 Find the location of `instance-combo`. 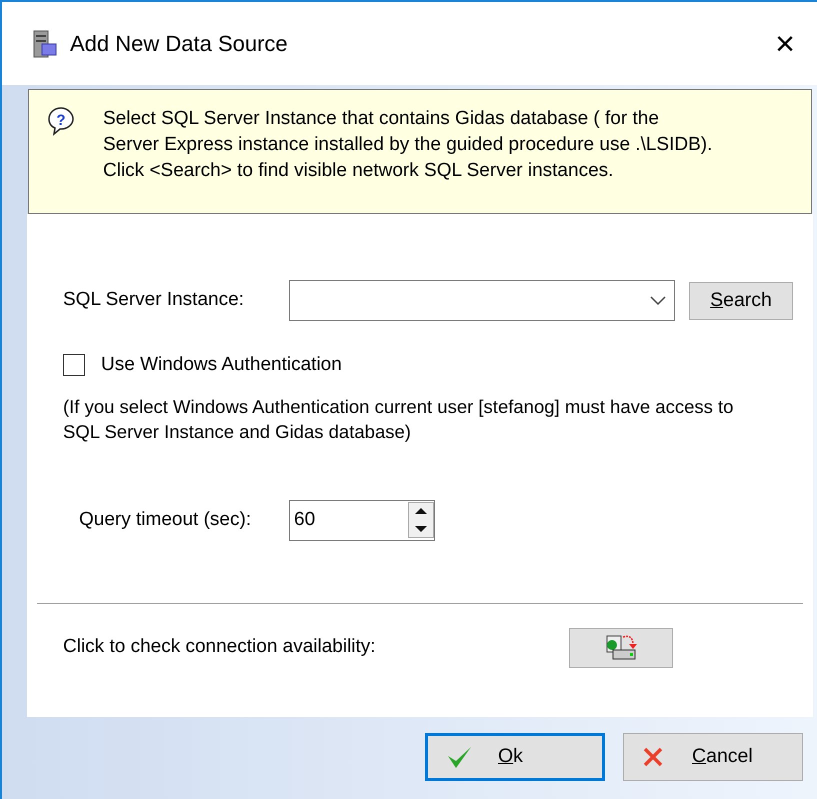

instance-combo is located at coordinates (482, 300).